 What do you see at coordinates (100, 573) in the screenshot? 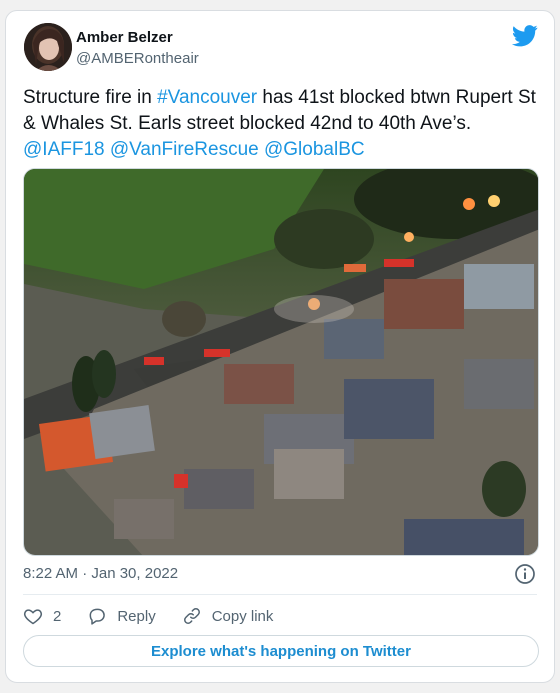
I see `tweet-timestamp: 8:22 AM · Jan 30, 2022` at bounding box center [100, 573].